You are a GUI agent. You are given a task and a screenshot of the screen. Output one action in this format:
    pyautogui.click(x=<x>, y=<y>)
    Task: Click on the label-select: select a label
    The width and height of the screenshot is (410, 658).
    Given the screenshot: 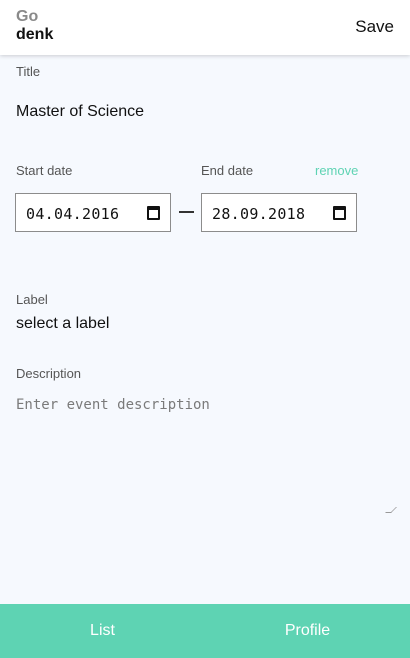 What is the action you would take?
    pyautogui.click(x=62, y=324)
    